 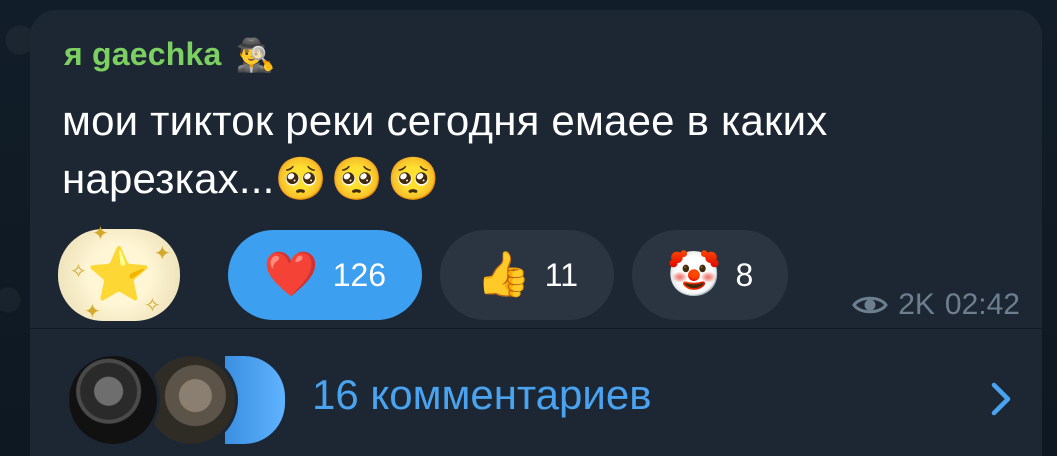 I want to click on clown-icon: 🤡, so click(x=694, y=274).